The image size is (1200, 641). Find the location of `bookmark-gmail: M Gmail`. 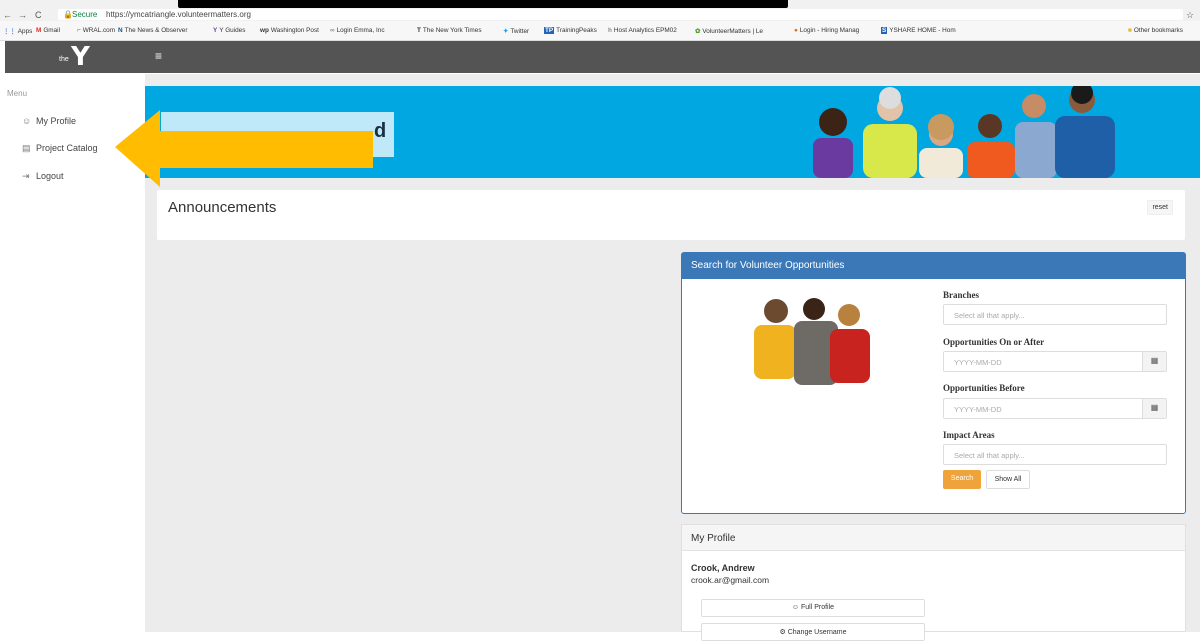

bookmark-gmail: M Gmail is located at coordinates (48, 30).